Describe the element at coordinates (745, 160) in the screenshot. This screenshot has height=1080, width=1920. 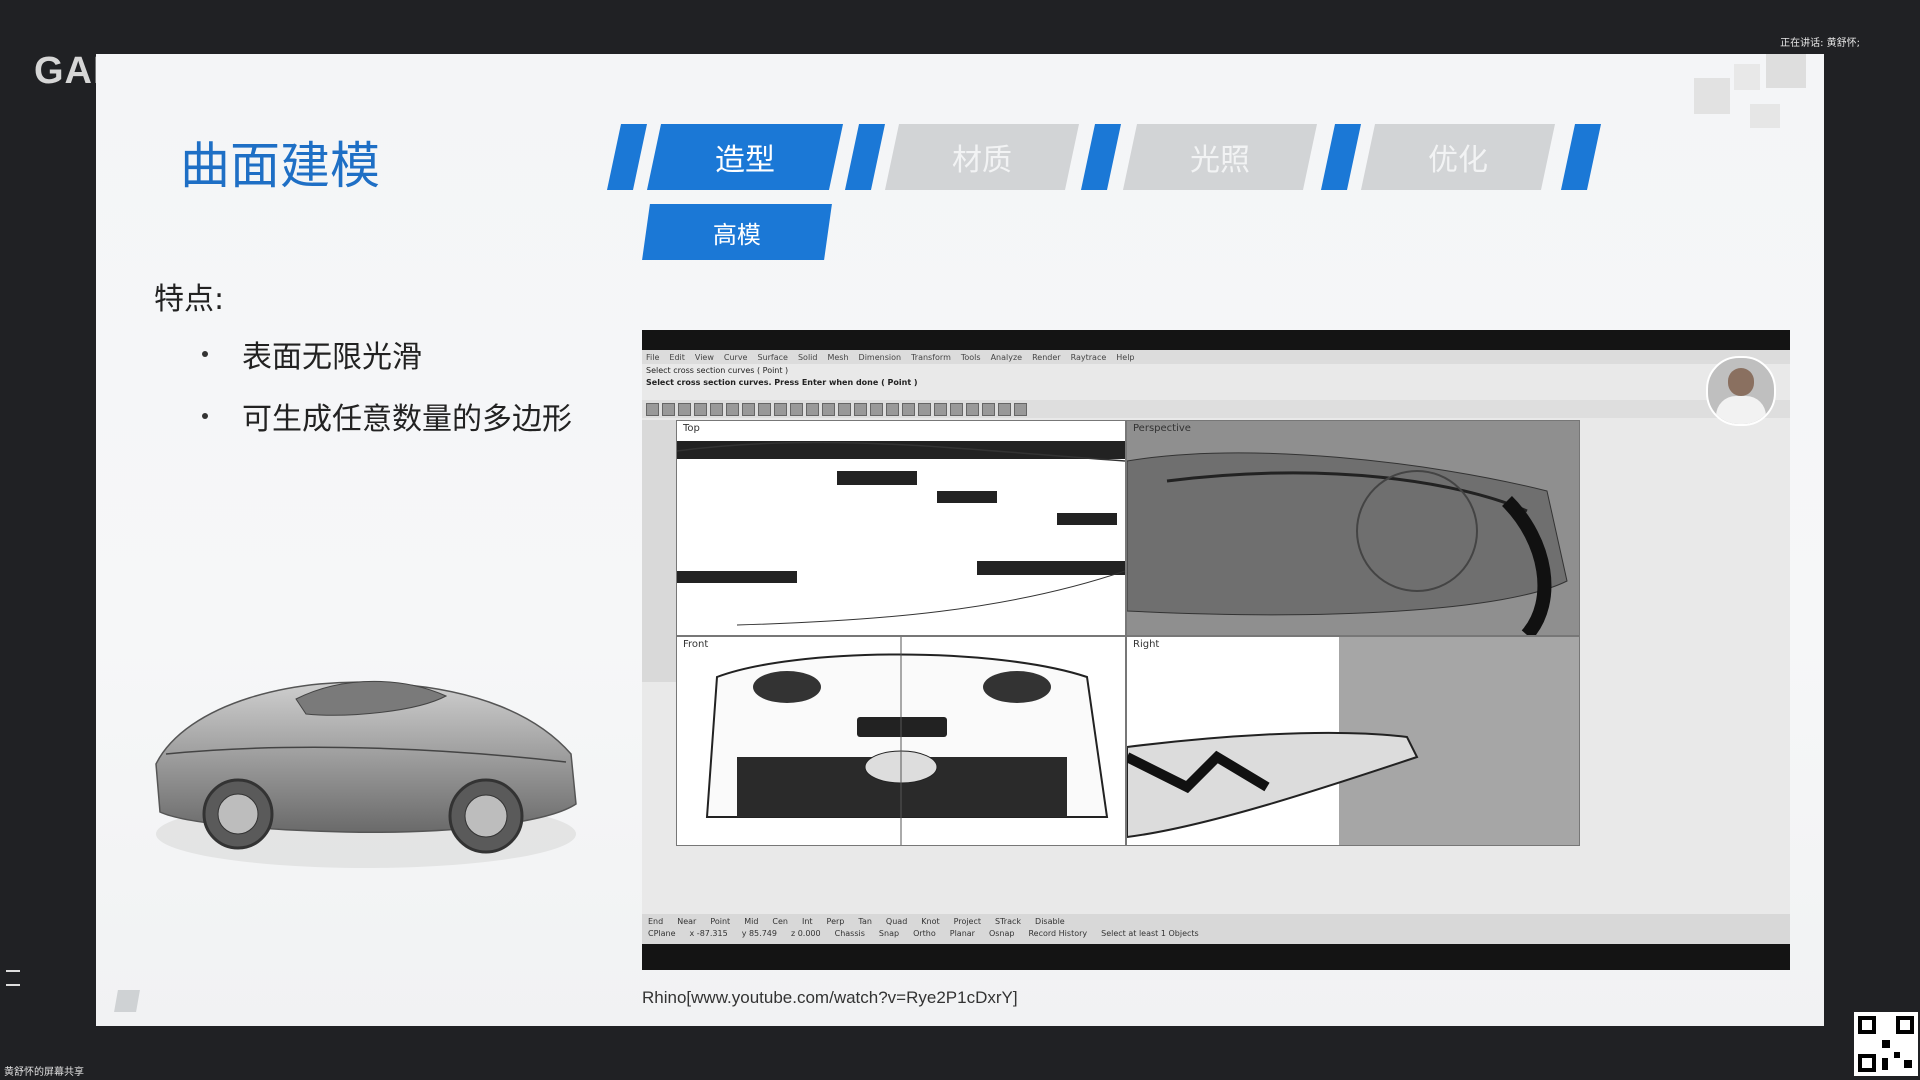
I see `tab-label: 造型` at that location.